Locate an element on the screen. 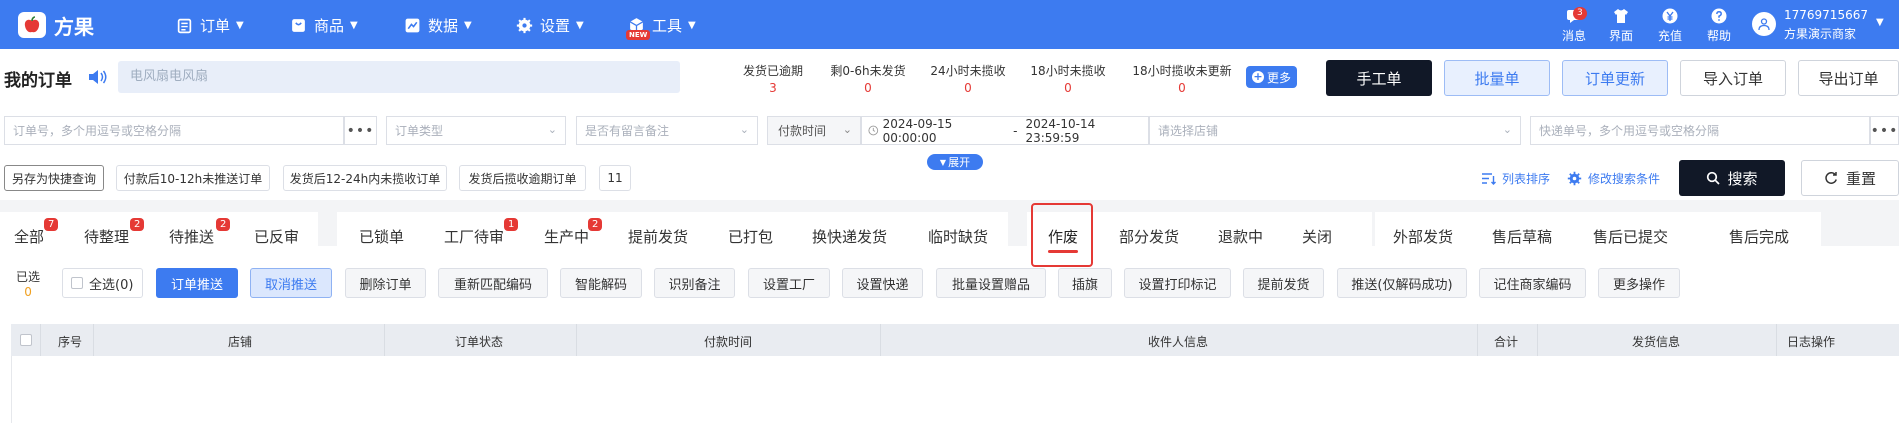  manual-order-button: 手工单 is located at coordinates (1379, 78).